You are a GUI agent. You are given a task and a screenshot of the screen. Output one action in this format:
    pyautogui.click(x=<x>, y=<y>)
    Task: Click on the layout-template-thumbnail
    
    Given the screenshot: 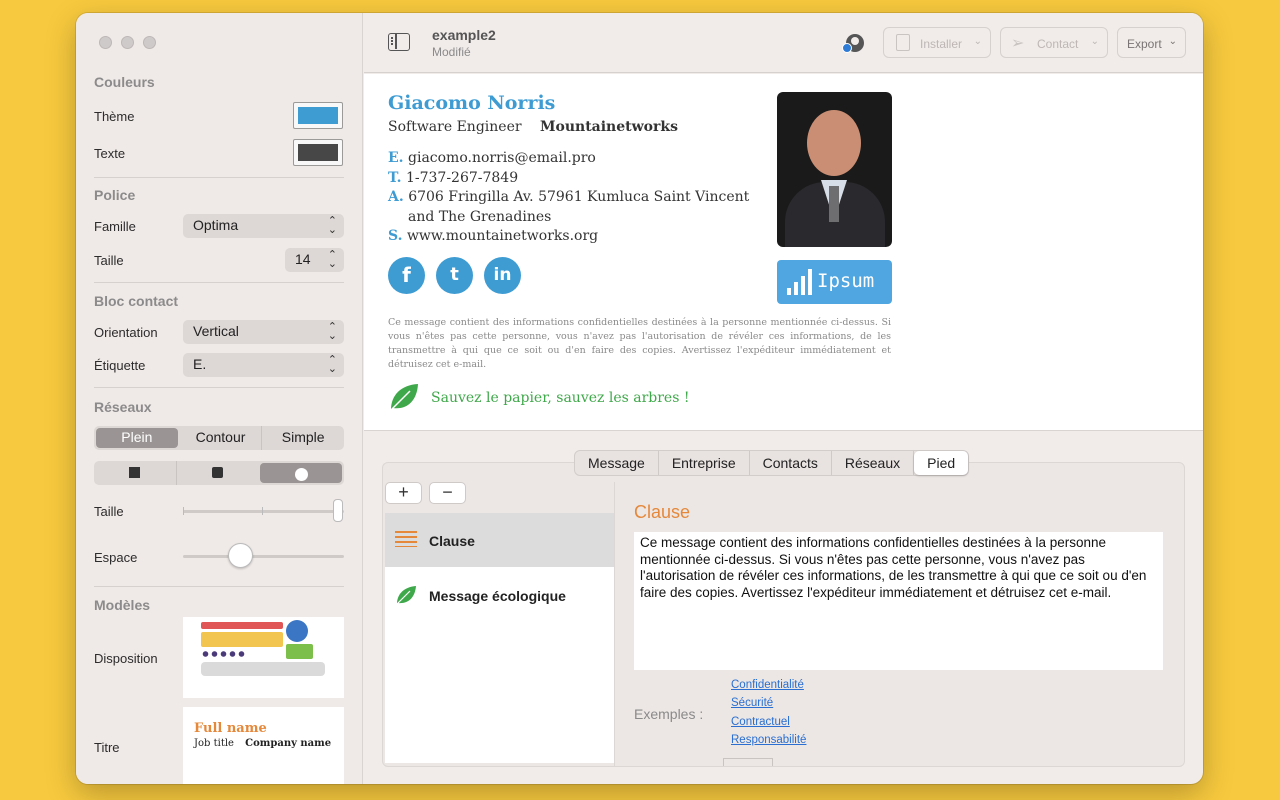 What is the action you would take?
    pyautogui.click(x=263, y=657)
    